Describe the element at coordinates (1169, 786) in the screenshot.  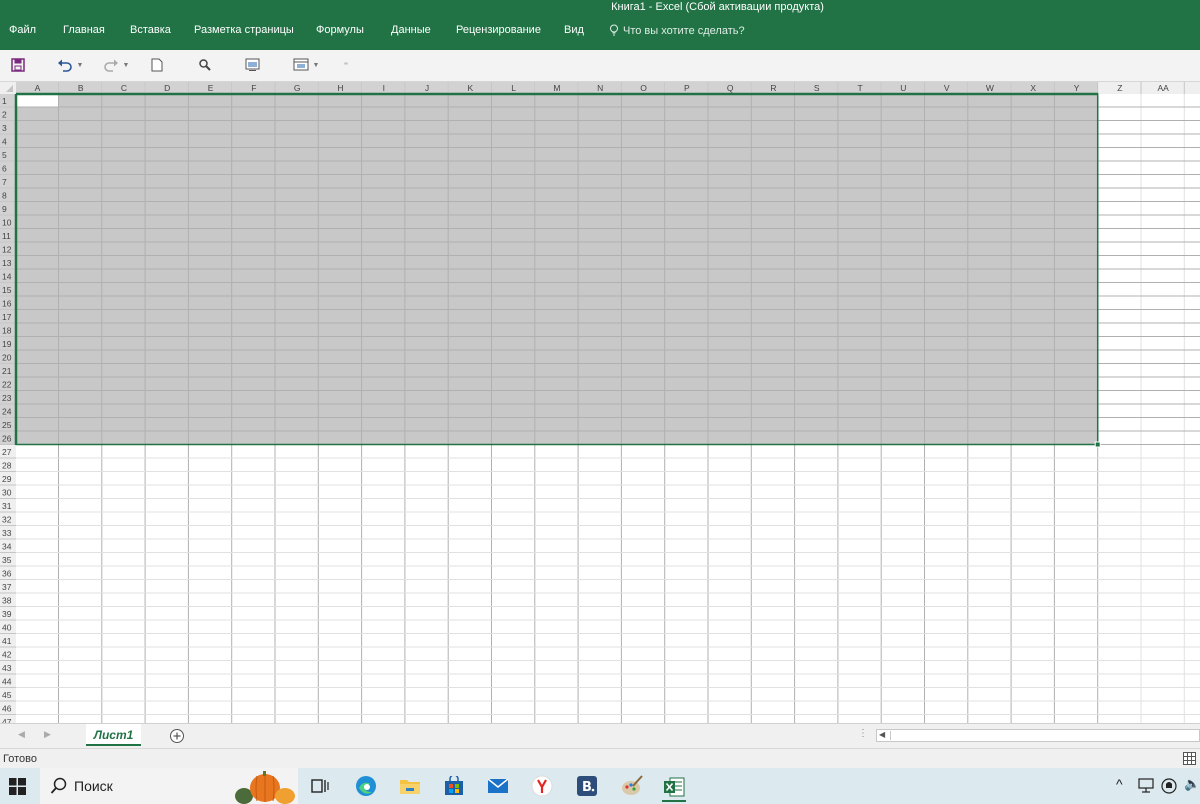
I see `notifications-icon` at that location.